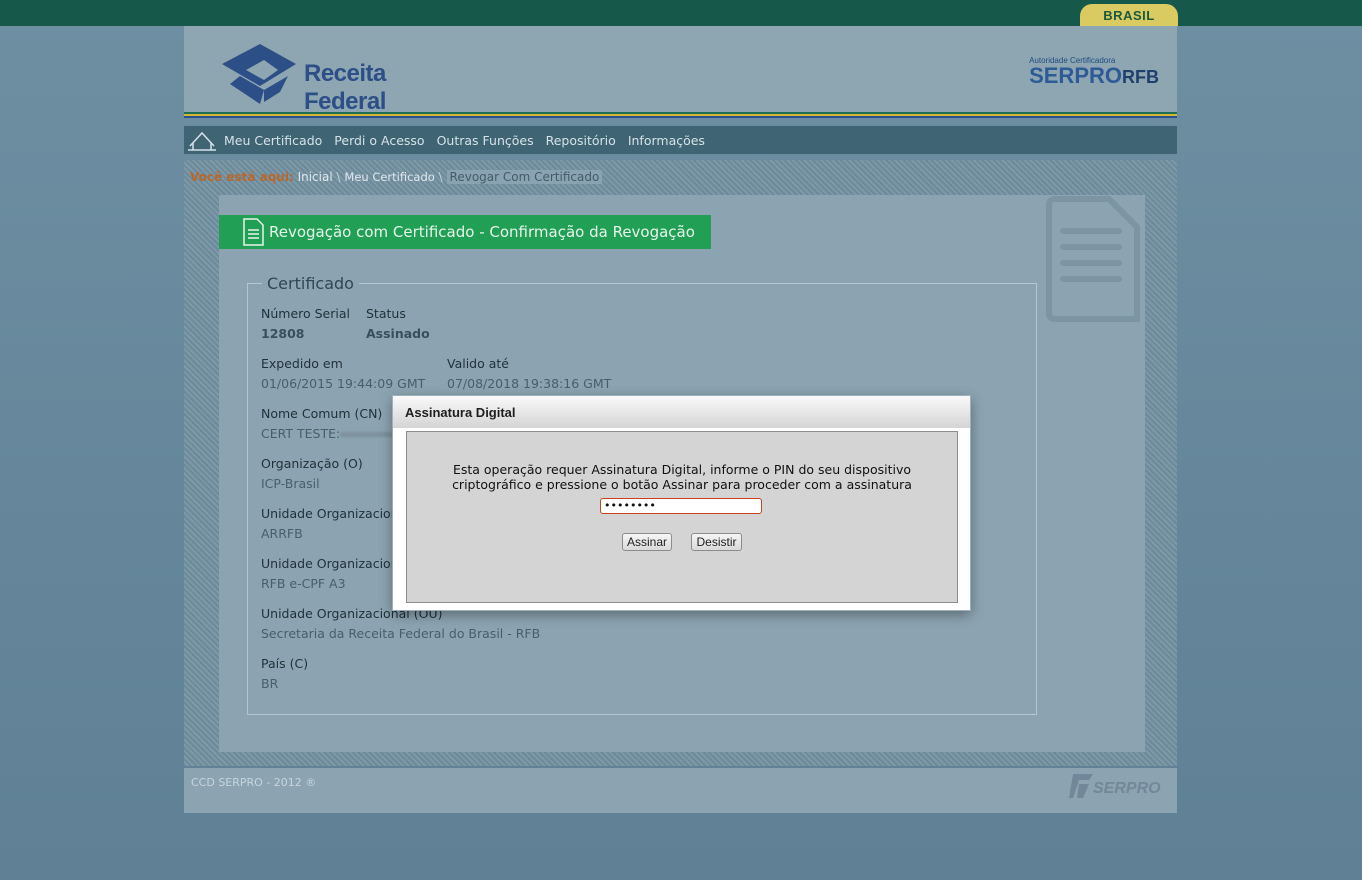 The width and height of the screenshot is (1362, 880). I want to click on status-value: Assinado, so click(398, 333).